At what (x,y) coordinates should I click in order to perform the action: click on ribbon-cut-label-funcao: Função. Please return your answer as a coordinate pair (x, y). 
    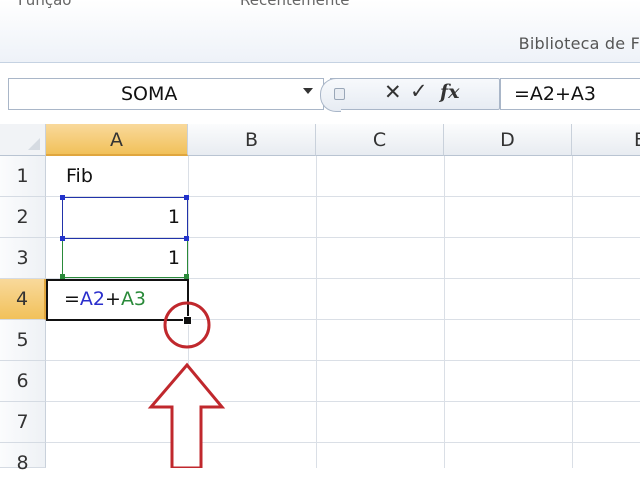
    Looking at the image, I should click on (45, 4).